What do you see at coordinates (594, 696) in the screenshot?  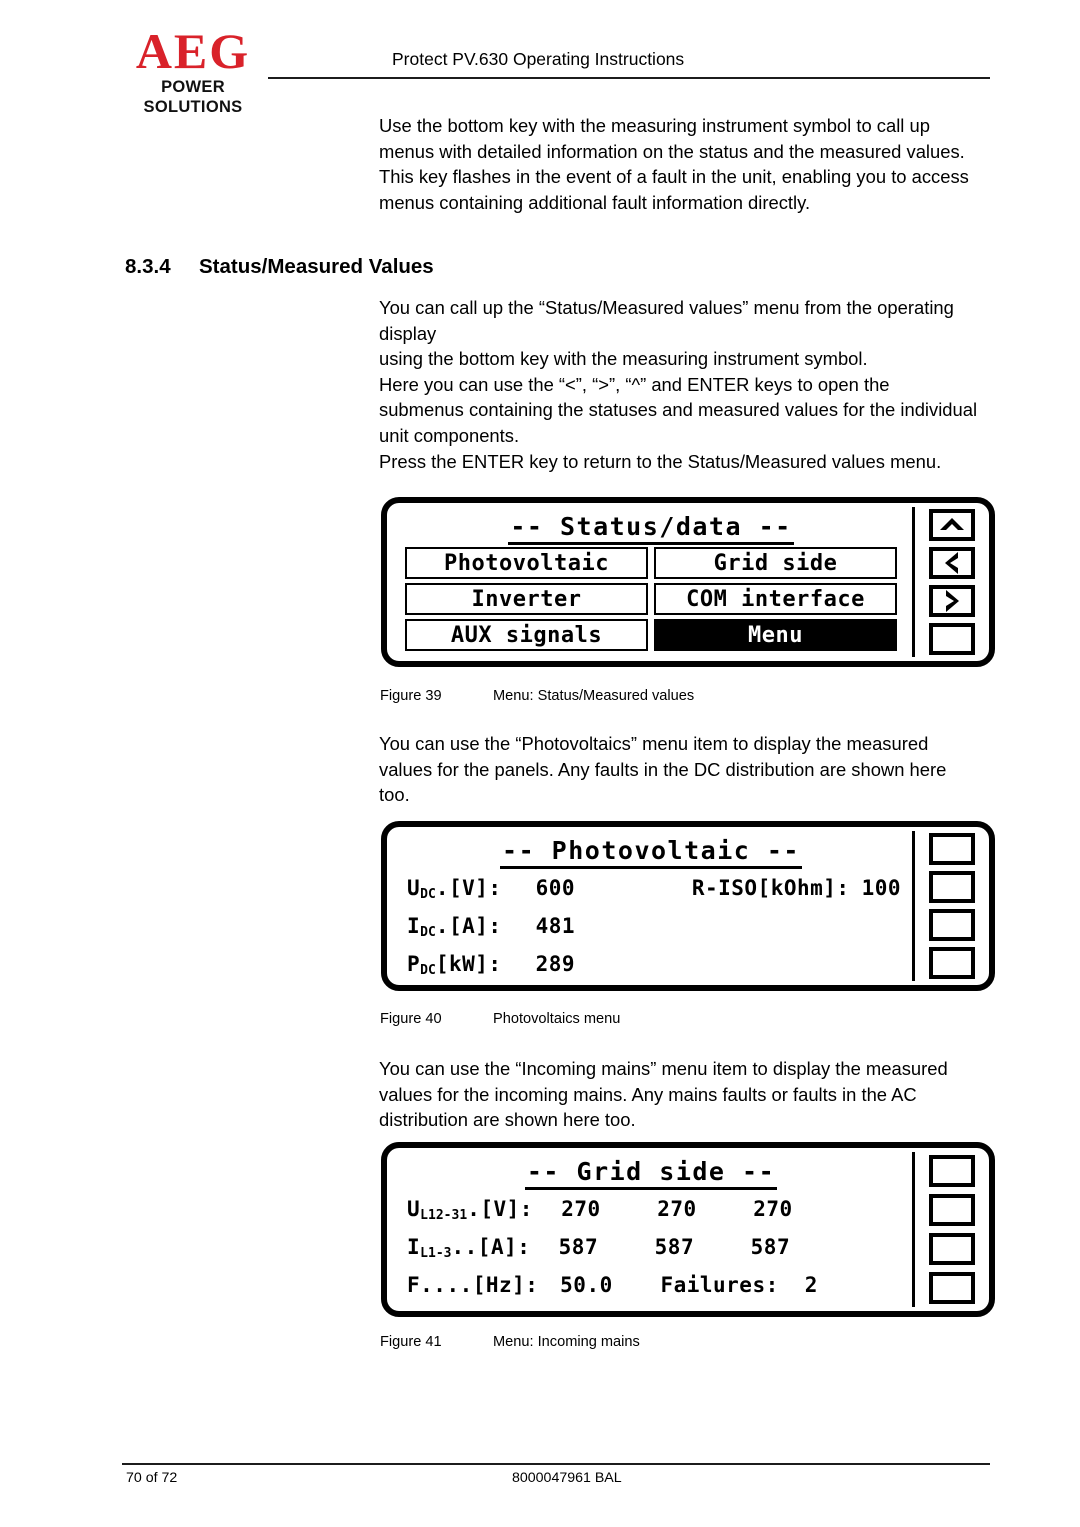 I see `figure-caption-text: Menu: Status/Measured values` at bounding box center [594, 696].